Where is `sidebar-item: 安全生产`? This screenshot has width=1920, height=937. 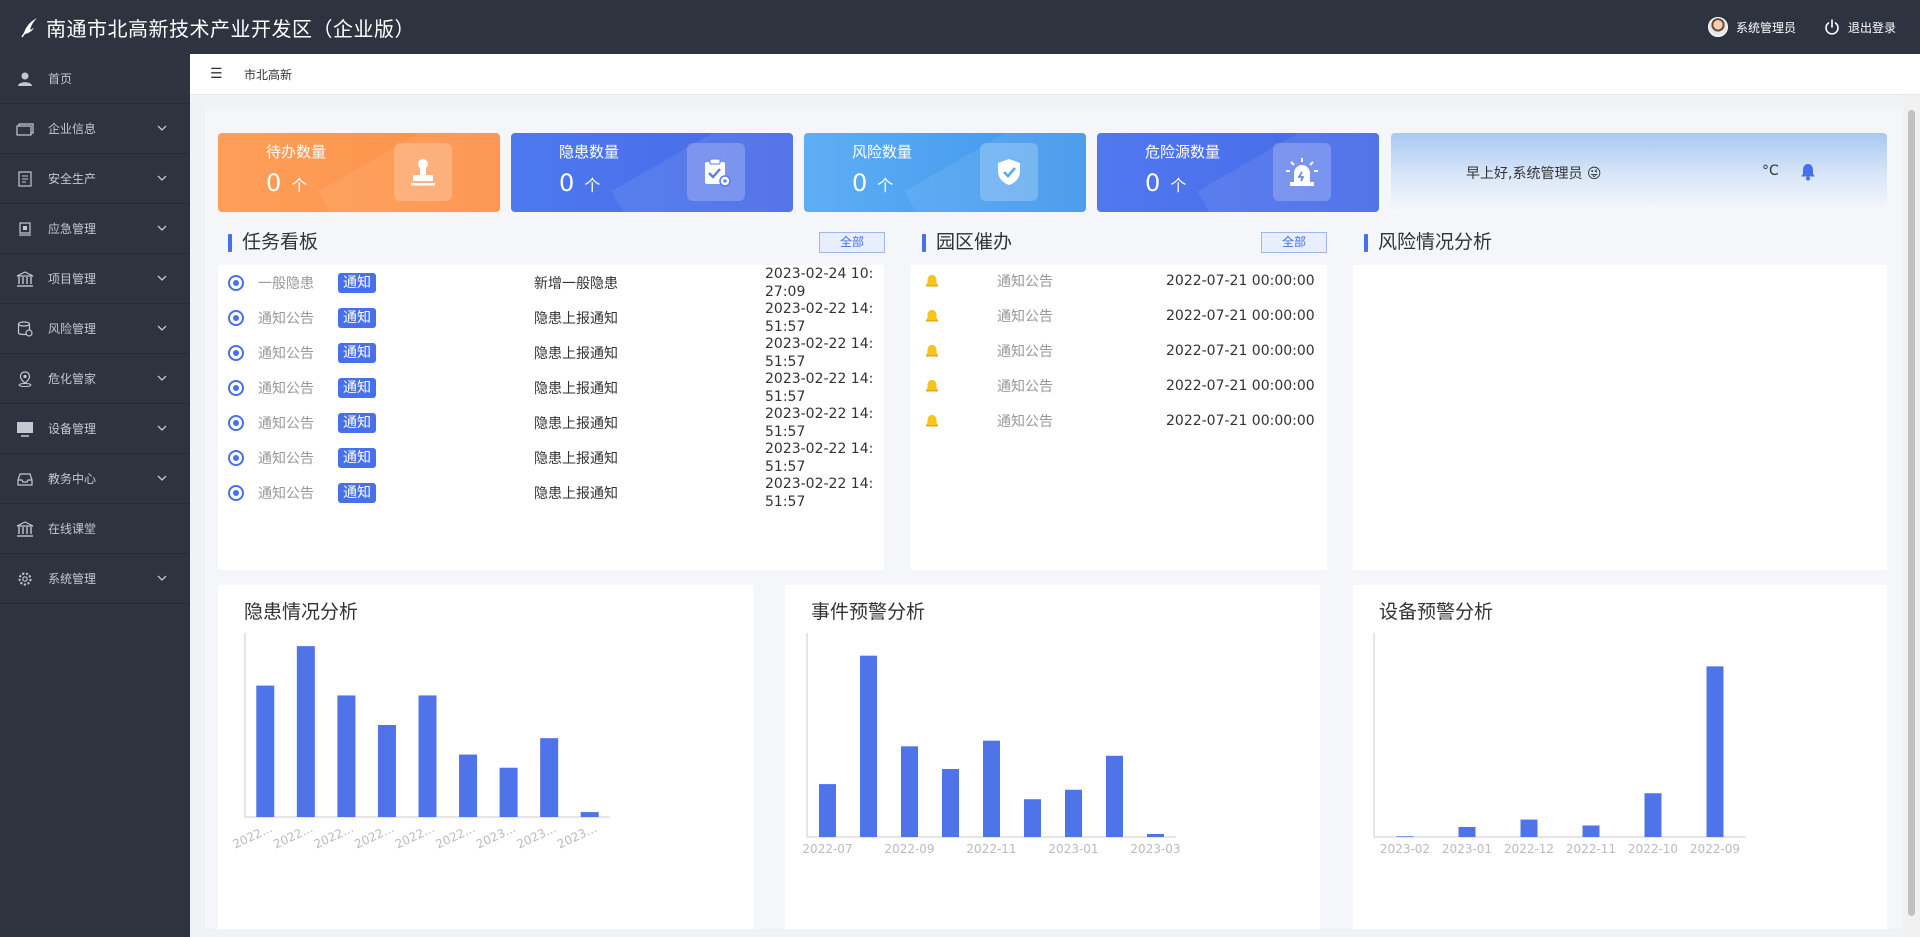 sidebar-item: 安全生产 is located at coordinates (95, 179).